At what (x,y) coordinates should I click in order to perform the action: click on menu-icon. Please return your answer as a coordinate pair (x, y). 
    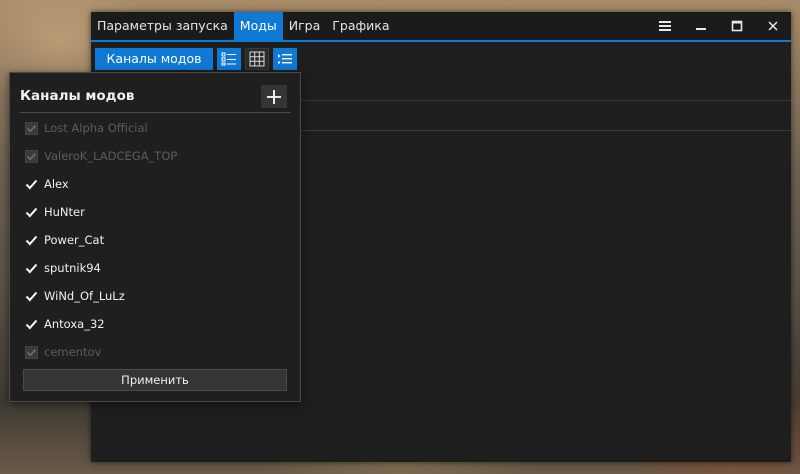
    Looking at the image, I should click on (665, 26).